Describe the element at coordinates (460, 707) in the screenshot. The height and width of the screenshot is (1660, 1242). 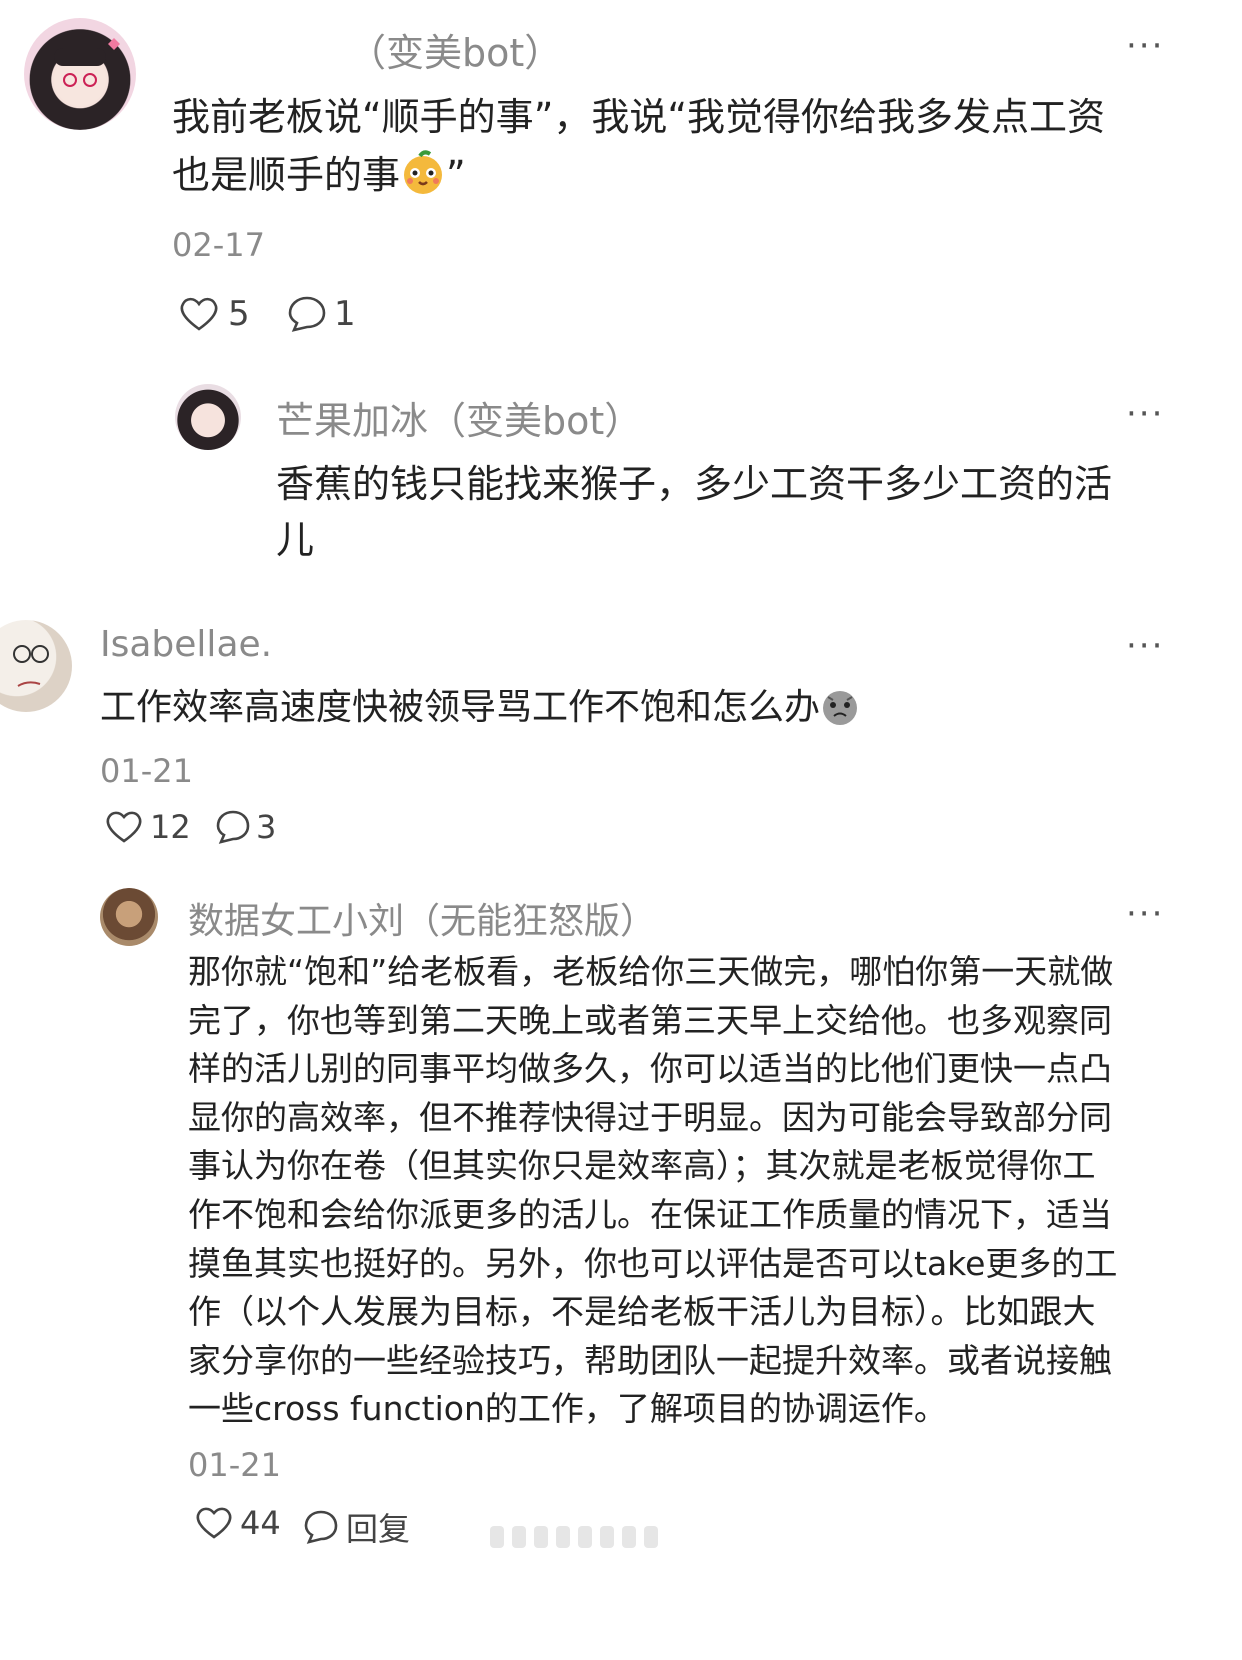
I see `comment-text-segment: 工作效率高速度快被领导骂工作不饱和怎么办` at that location.